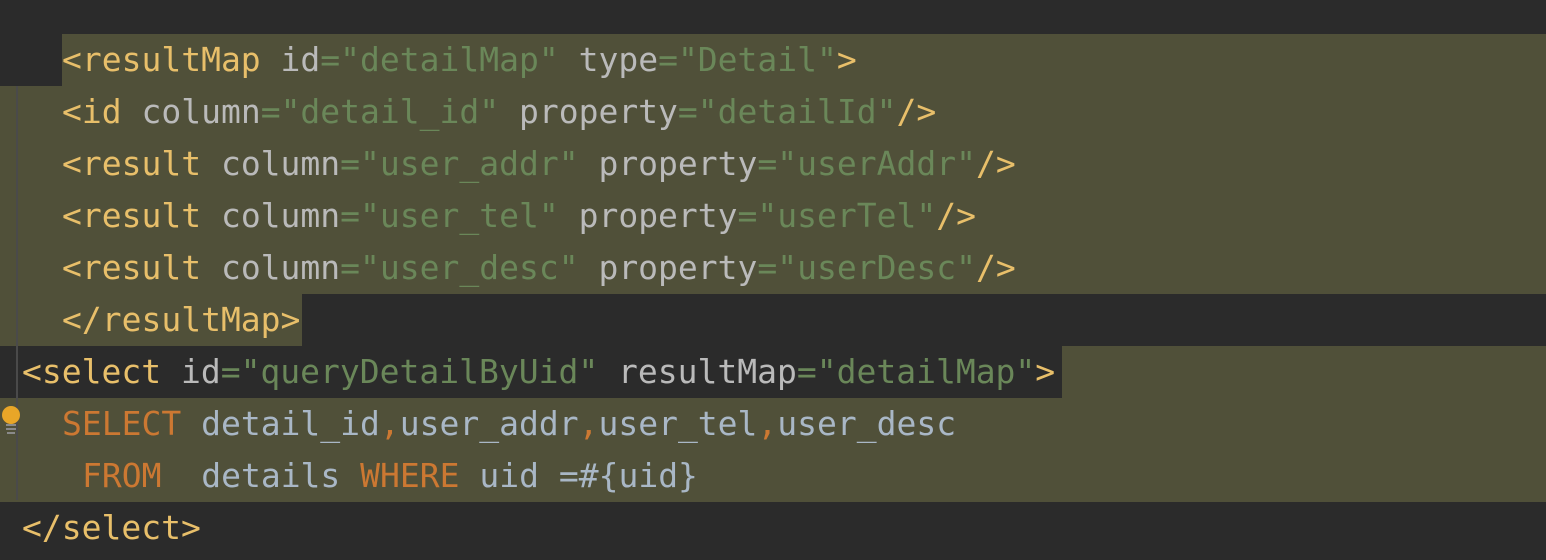  Describe the element at coordinates (867, 423) in the screenshot. I see `sql-identifier: user_desc` at that location.